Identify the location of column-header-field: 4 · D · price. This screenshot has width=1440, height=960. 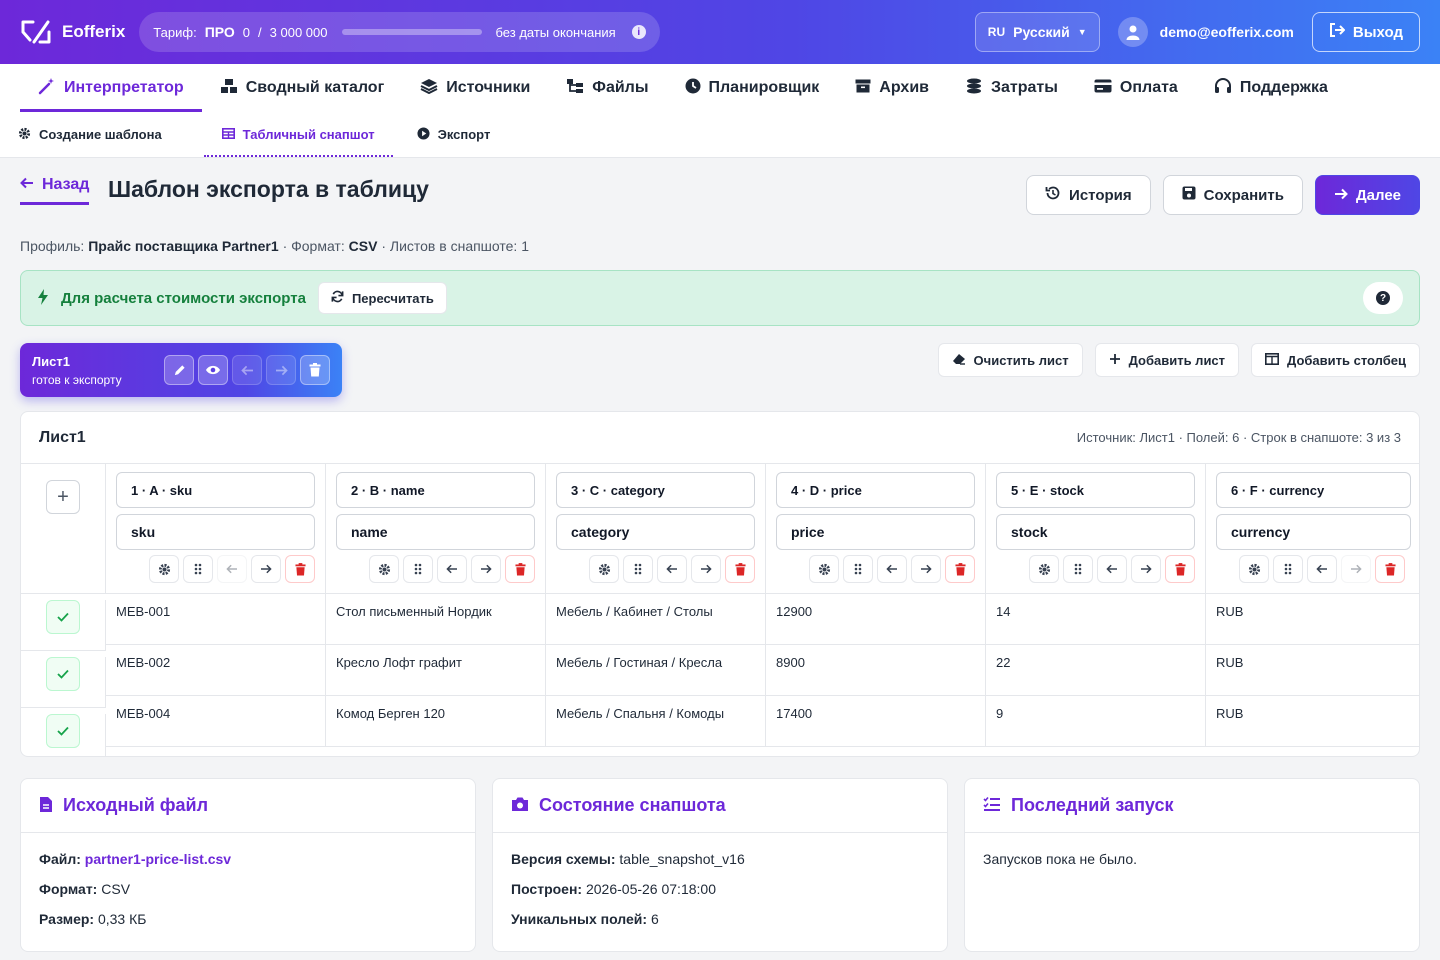
(875, 490).